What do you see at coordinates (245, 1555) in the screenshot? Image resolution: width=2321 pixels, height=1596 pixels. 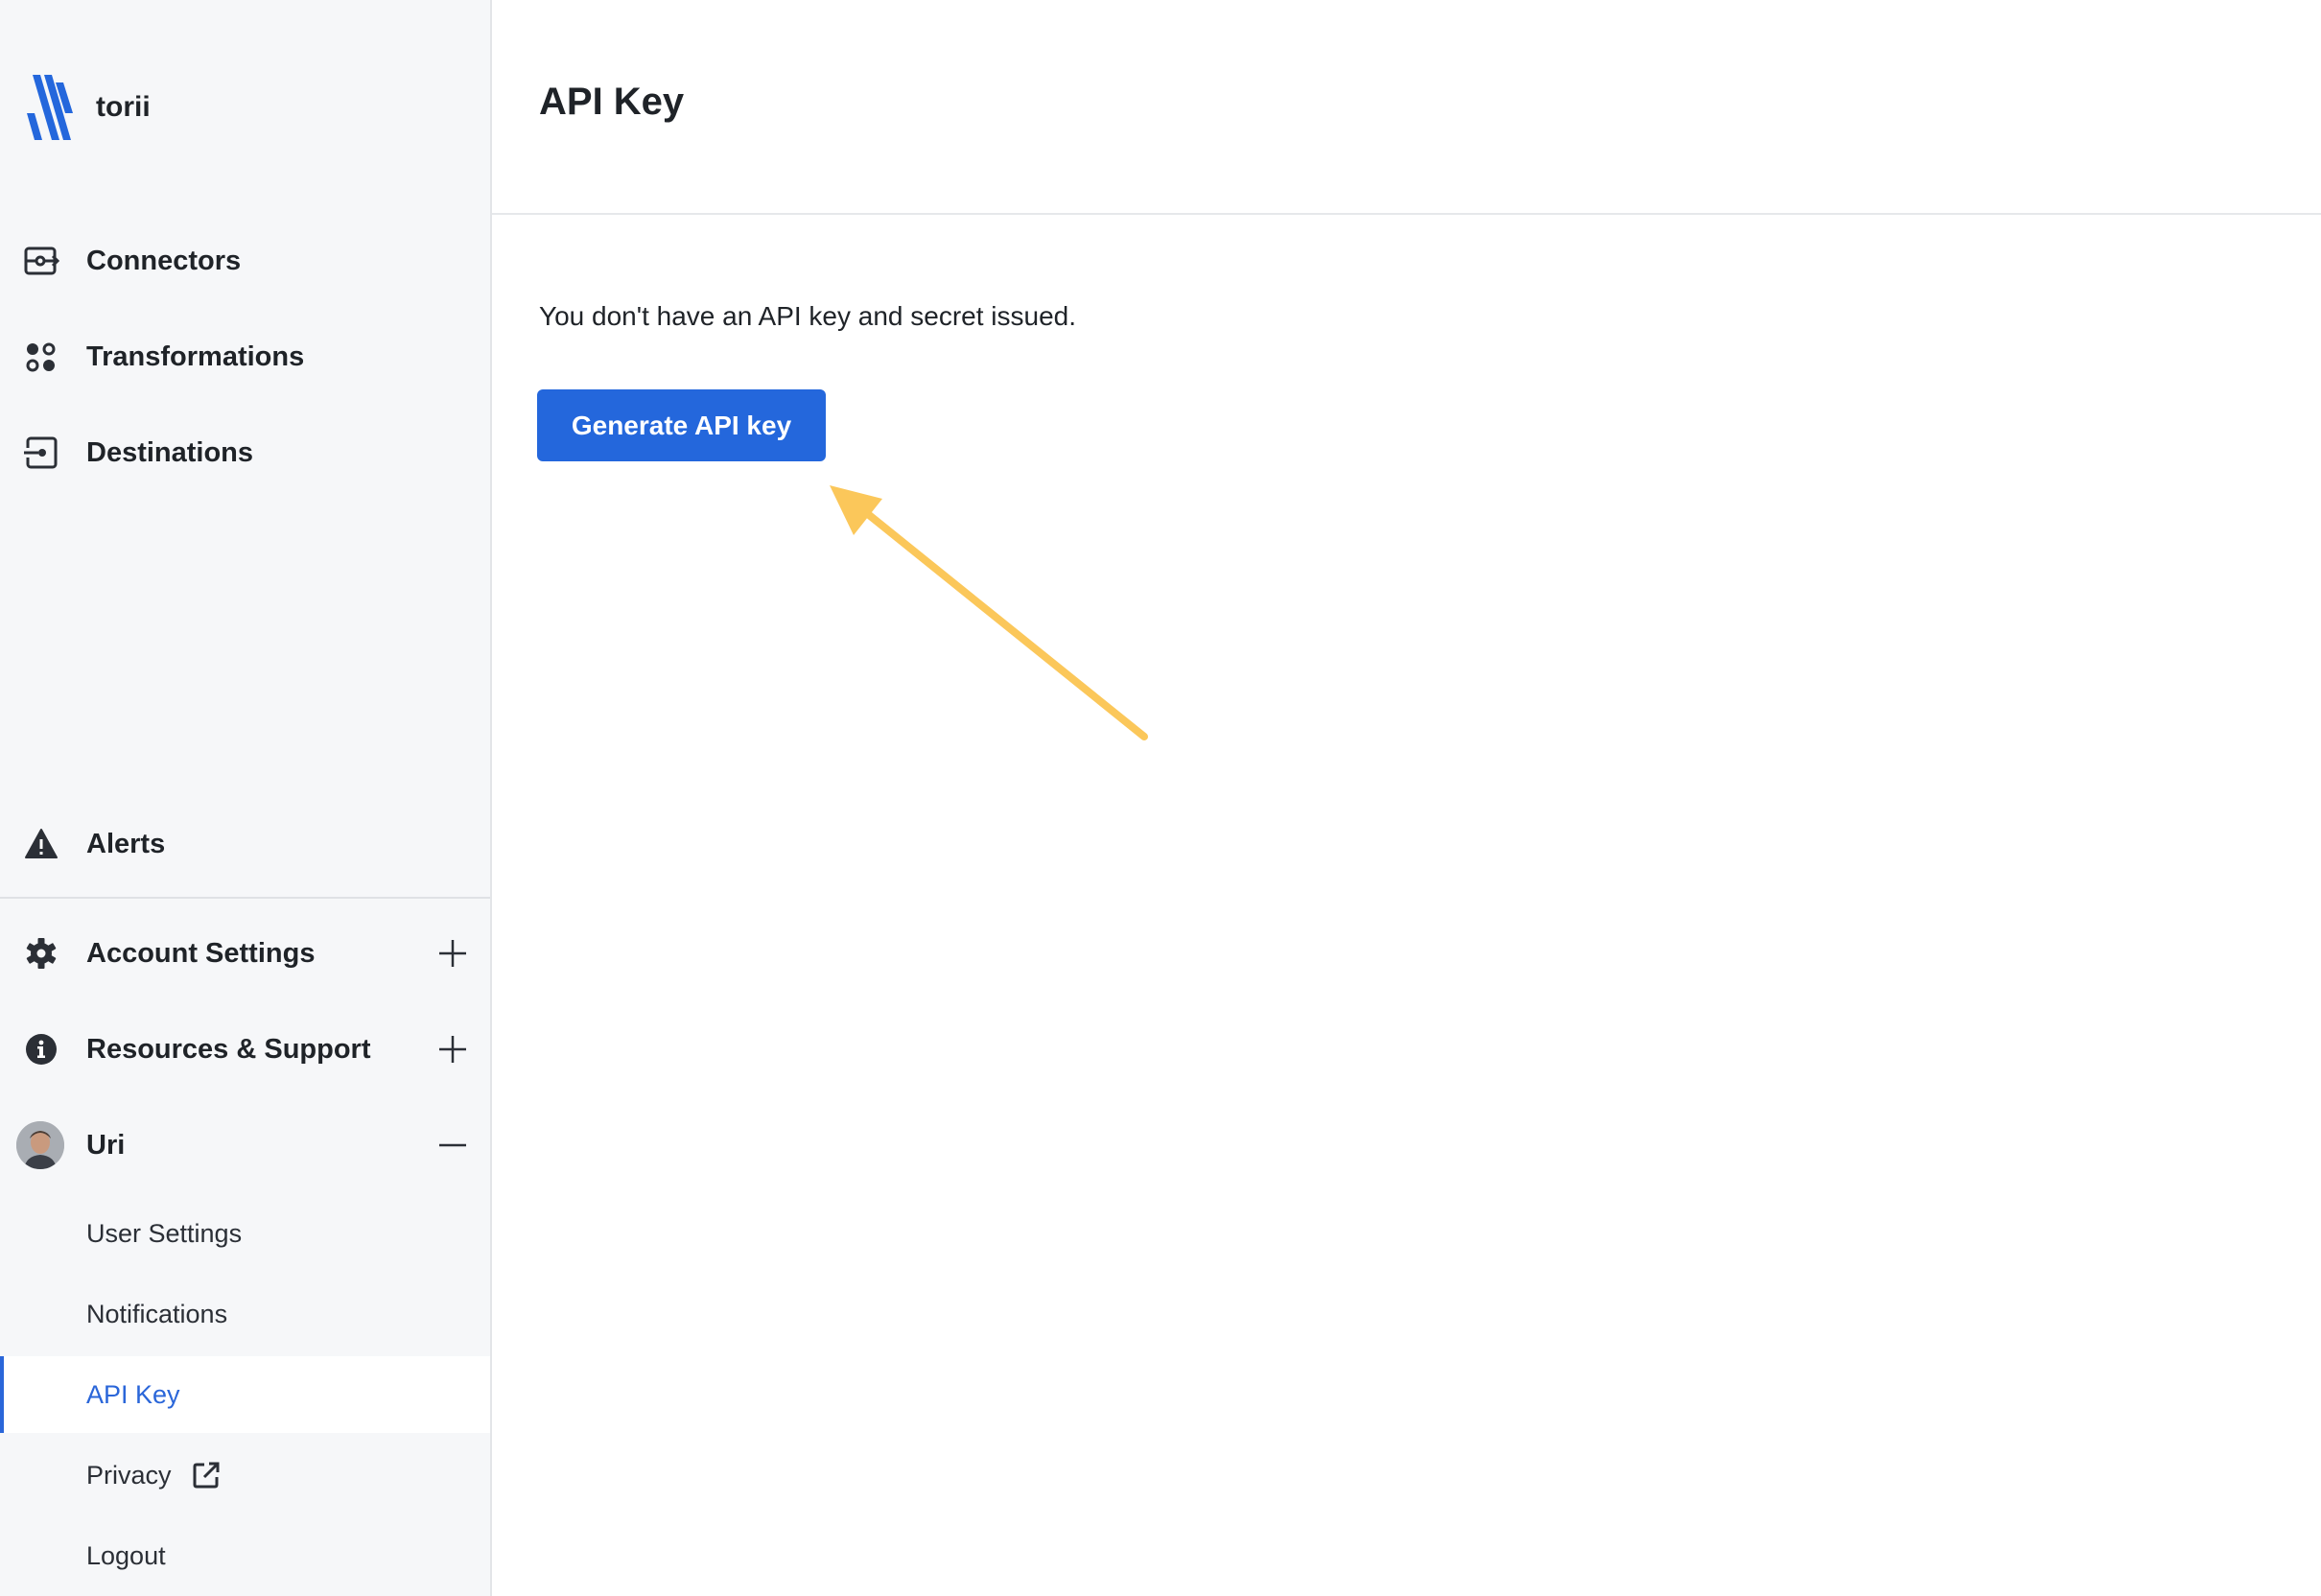 I see `sidebar-subitem-logout: Logout` at bounding box center [245, 1555].